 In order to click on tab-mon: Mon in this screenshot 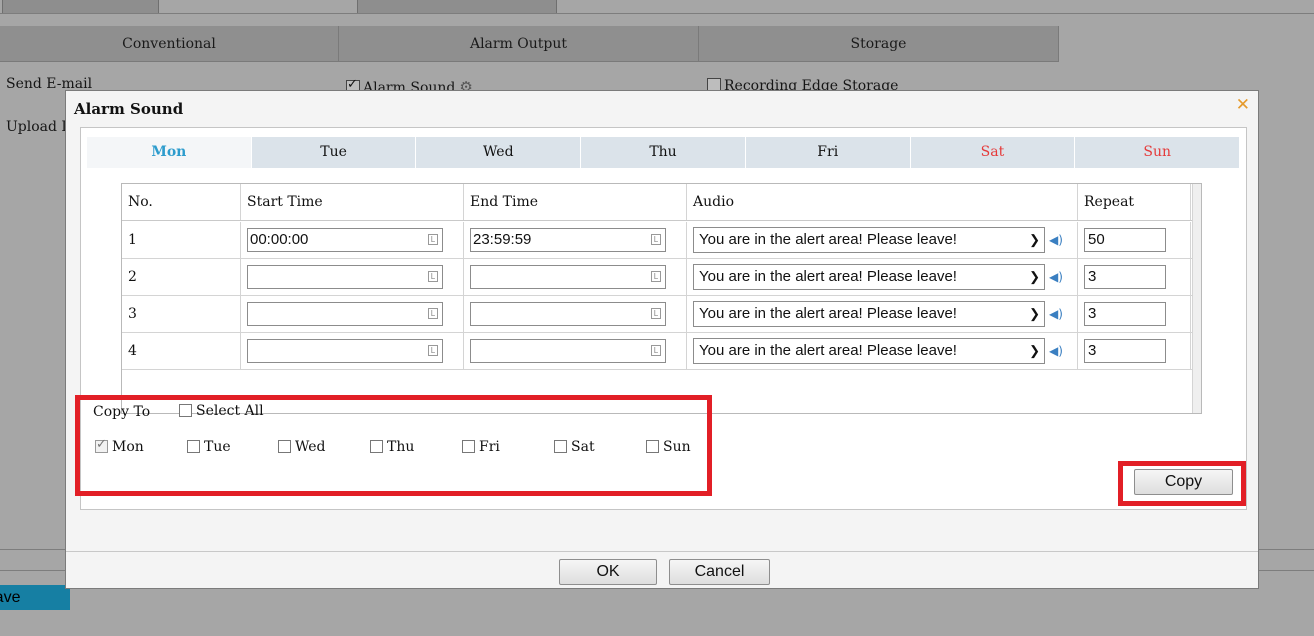, I will do `click(169, 152)`.